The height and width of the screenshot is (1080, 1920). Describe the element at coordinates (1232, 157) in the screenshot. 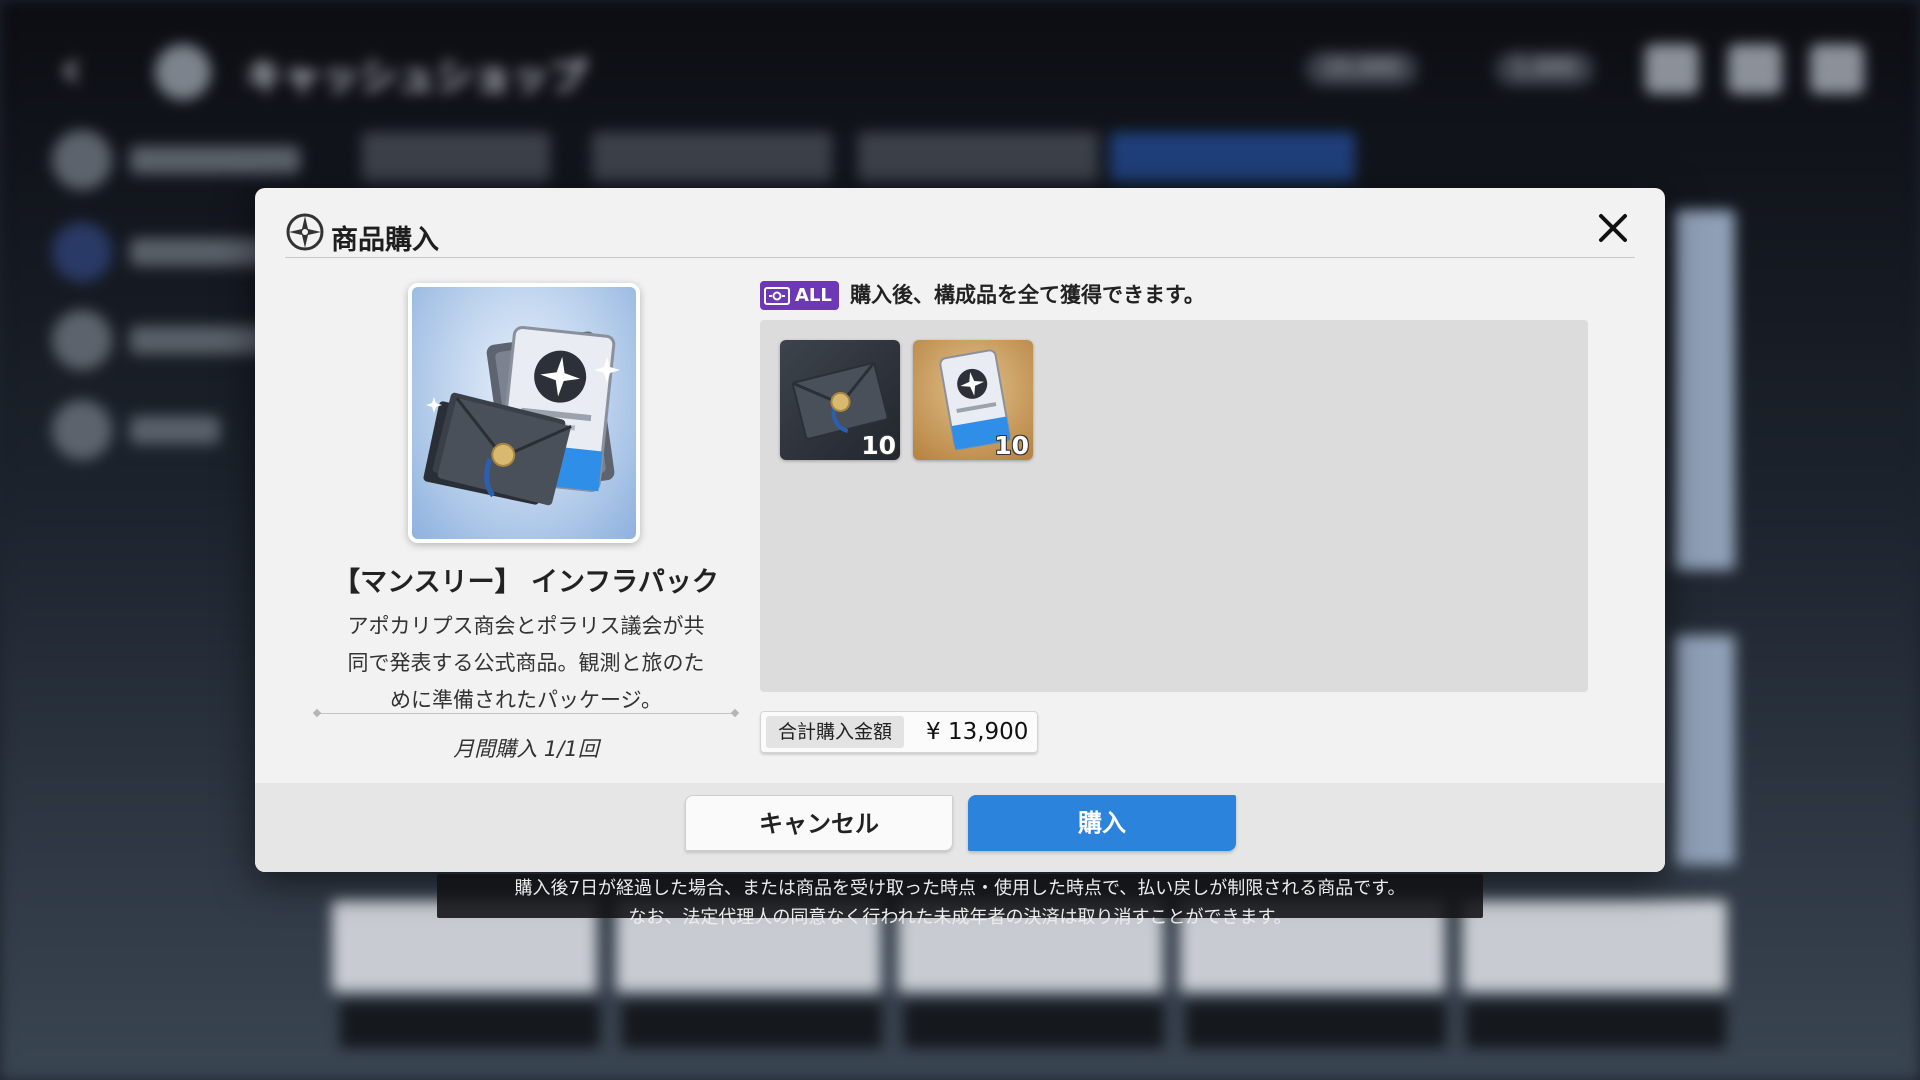

I see `bg-tab-active` at that location.